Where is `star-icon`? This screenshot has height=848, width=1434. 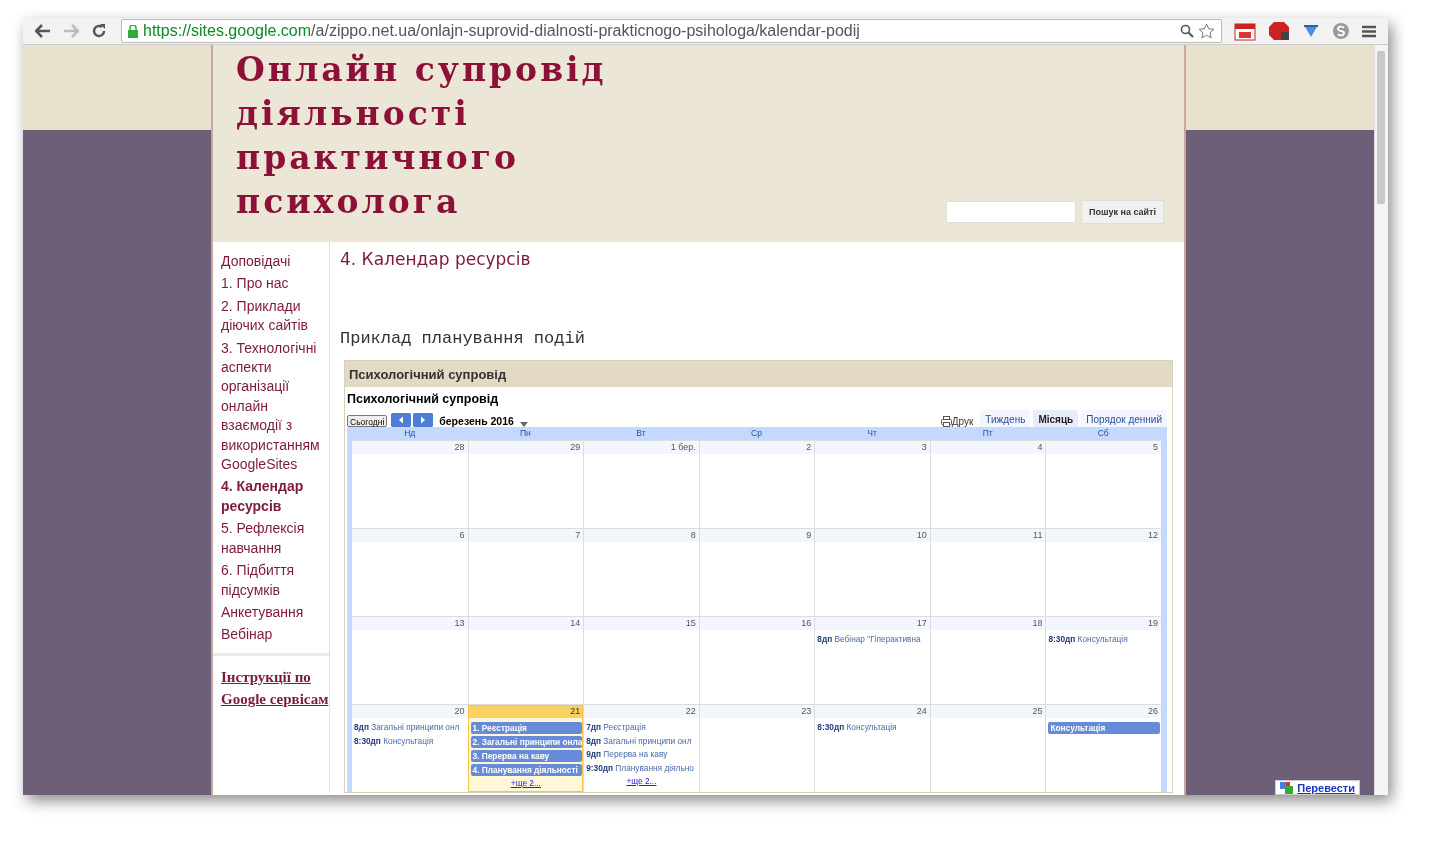
star-icon is located at coordinates (1206, 31).